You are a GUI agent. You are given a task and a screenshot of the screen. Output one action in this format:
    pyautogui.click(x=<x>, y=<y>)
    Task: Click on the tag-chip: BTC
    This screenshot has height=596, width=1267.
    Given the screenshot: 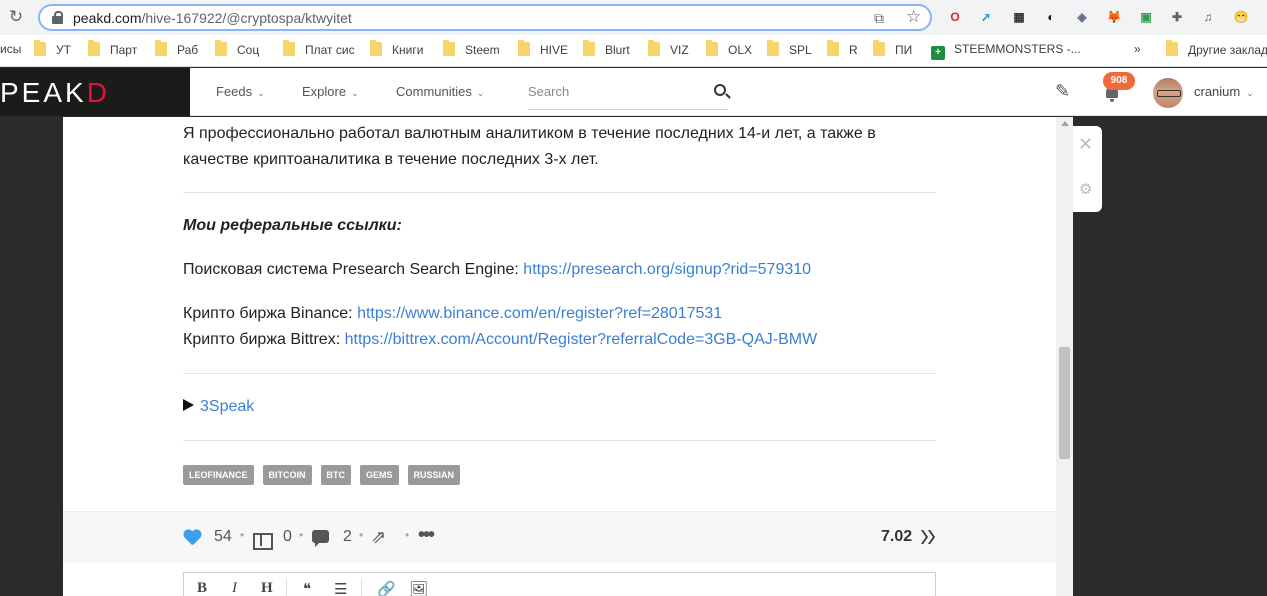 What is the action you would take?
    pyautogui.click(x=335, y=475)
    